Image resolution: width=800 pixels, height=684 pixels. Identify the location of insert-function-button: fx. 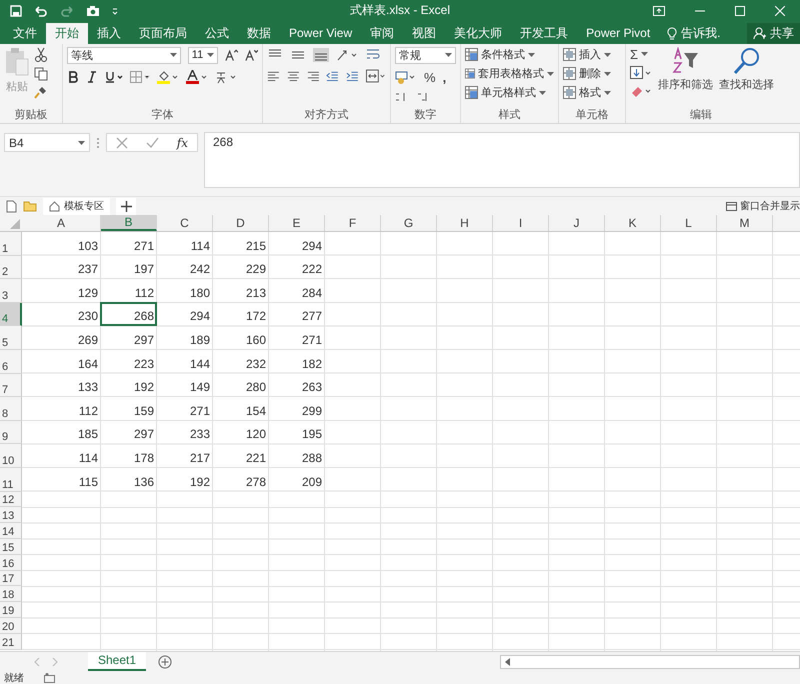
(182, 143).